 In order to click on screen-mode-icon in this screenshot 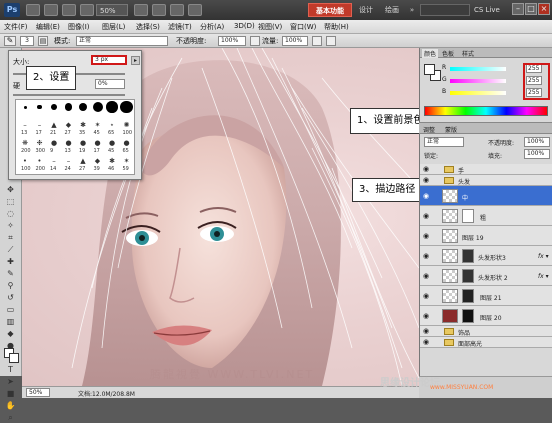, I will do `click(195, 10)`.